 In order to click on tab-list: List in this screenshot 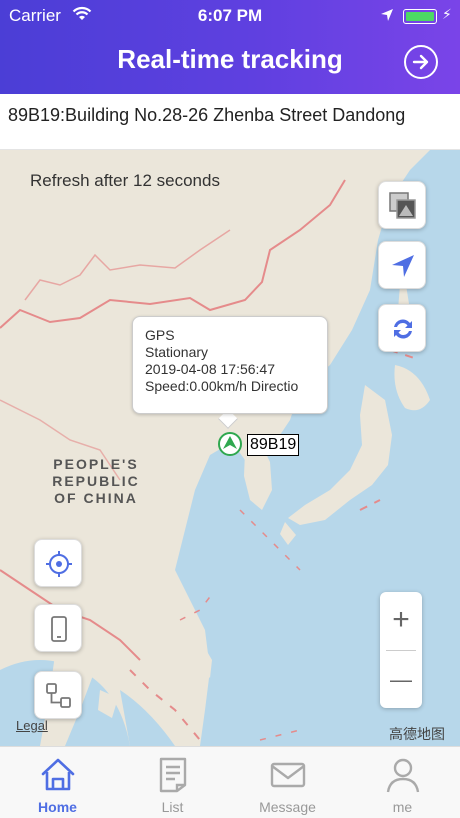, I will do `click(172, 782)`.